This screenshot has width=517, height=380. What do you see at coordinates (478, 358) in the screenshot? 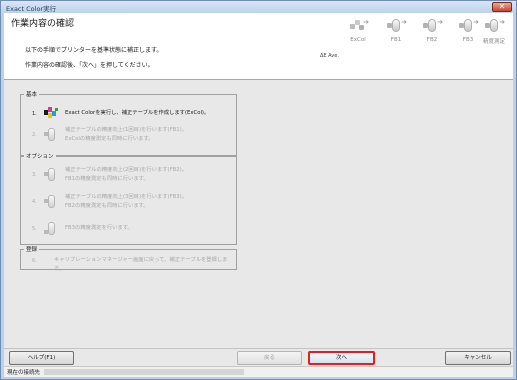
I see `cancel-button: キャンセル` at bounding box center [478, 358].